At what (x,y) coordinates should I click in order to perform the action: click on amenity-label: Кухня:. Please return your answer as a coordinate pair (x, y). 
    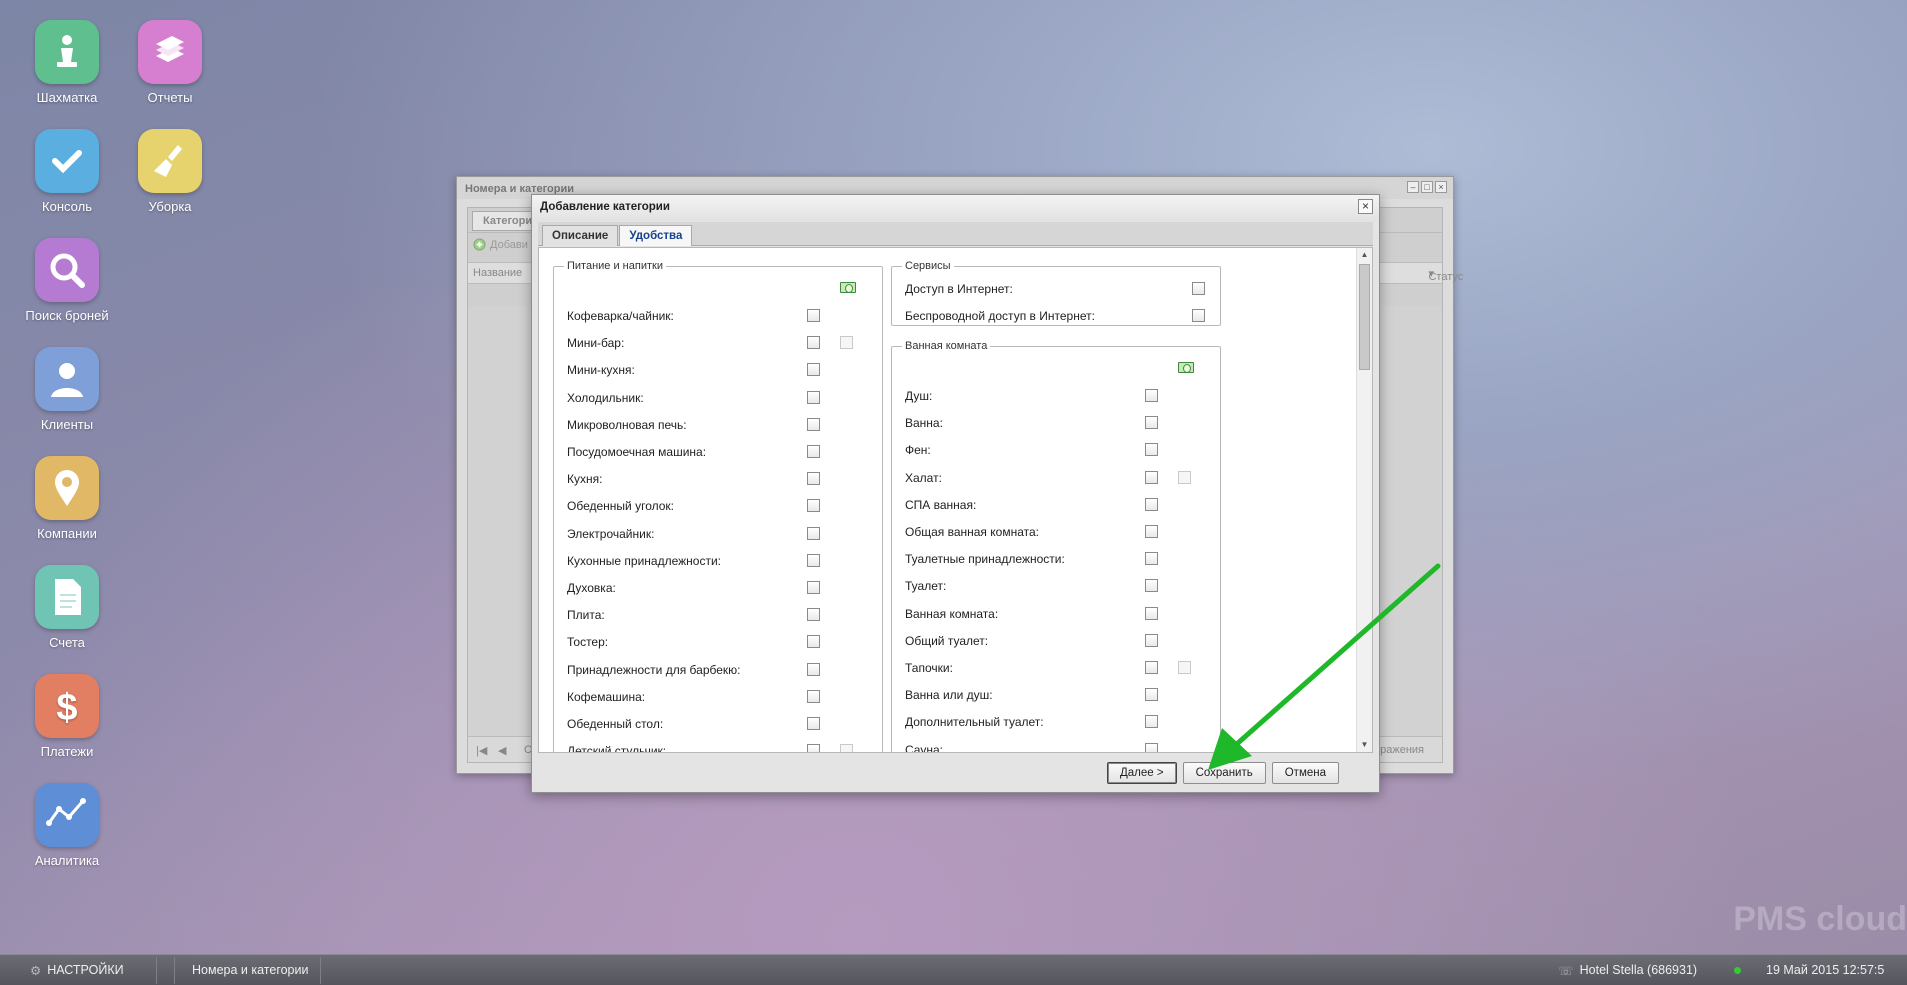
    Looking at the image, I should click on (585, 479).